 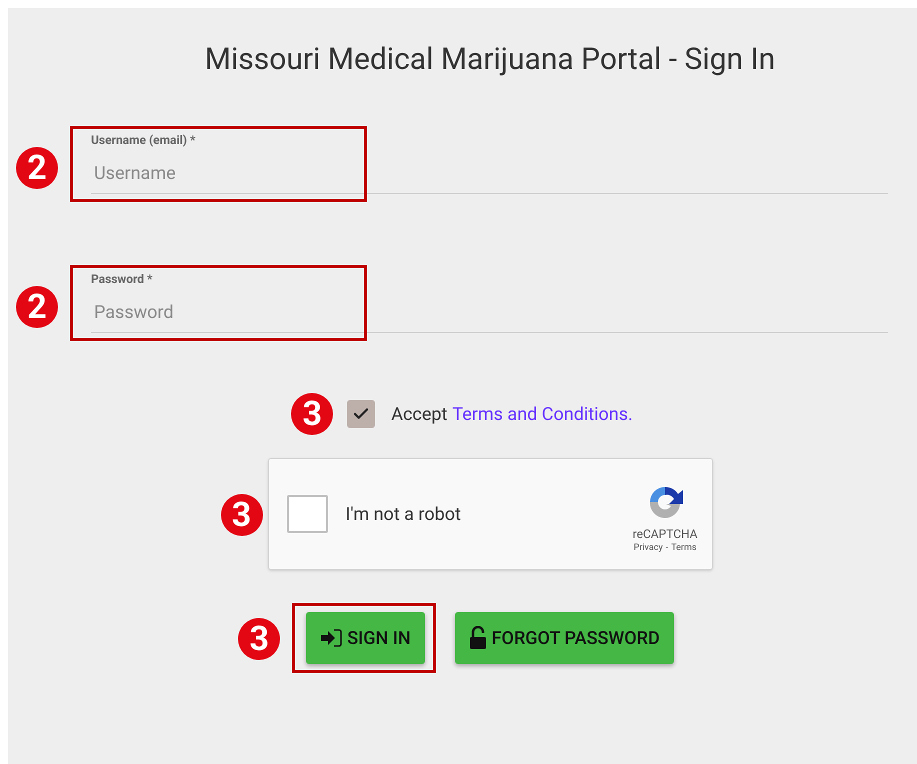 What do you see at coordinates (365, 638) in the screenshot?
I see `sign-in-button: SIGN IN` at bounding box center [365, 638].